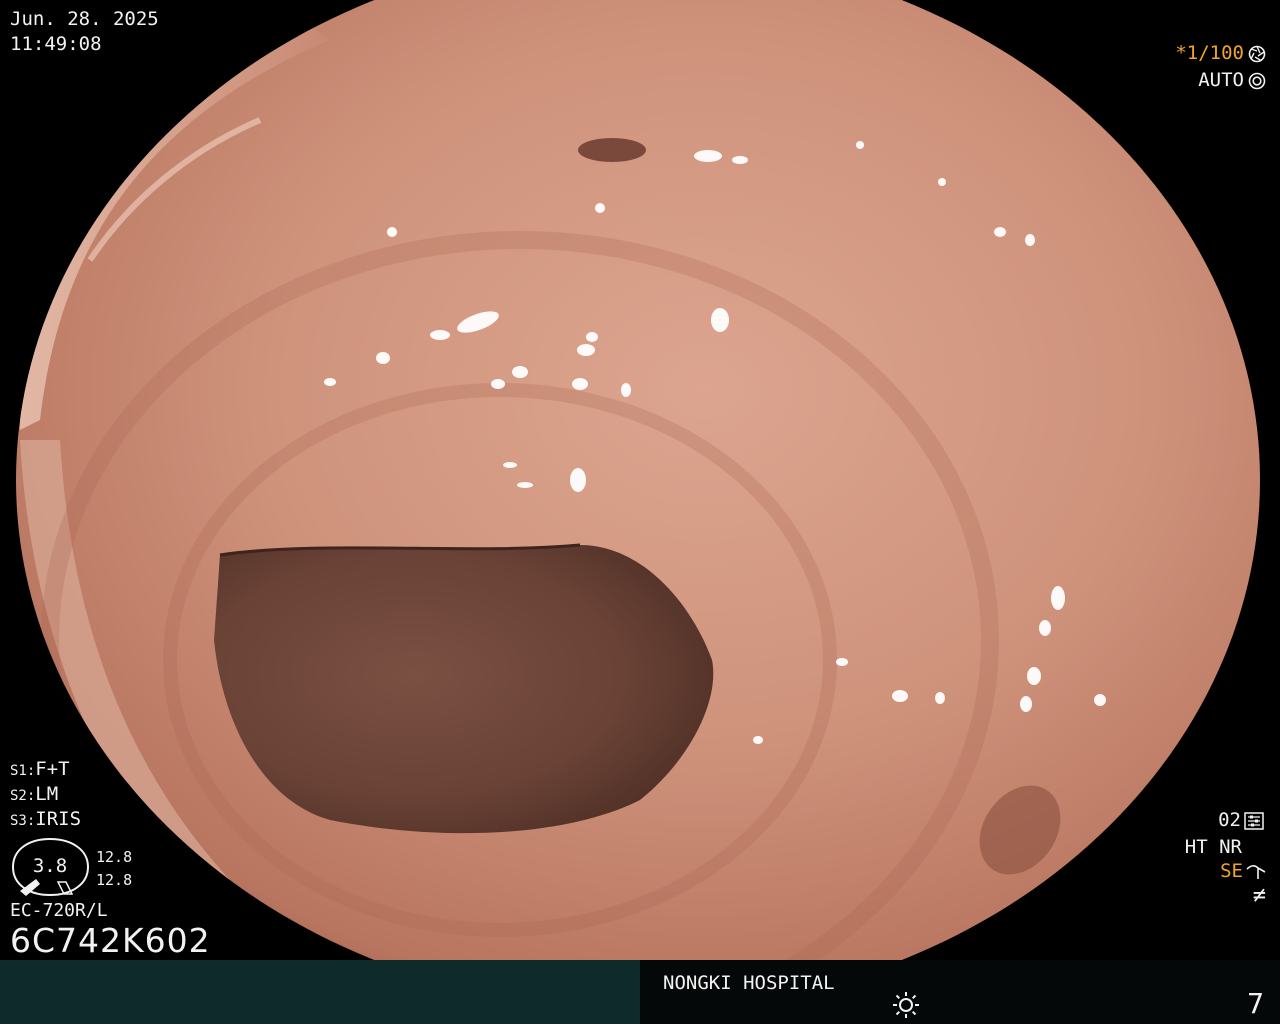 Image resolution: width=1280 pixels, height=1024 pixels. I want to click on time-label: 11:49:08, so click(56, 44).